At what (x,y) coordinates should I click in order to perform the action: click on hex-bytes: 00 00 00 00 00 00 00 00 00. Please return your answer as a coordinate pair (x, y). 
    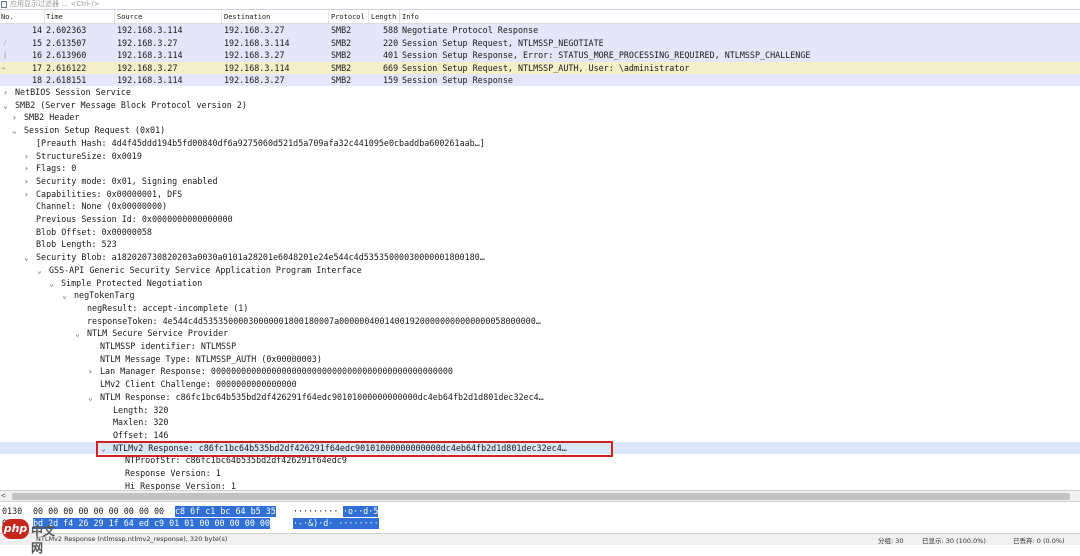
    Looking at the image, I should click on (98, 511).